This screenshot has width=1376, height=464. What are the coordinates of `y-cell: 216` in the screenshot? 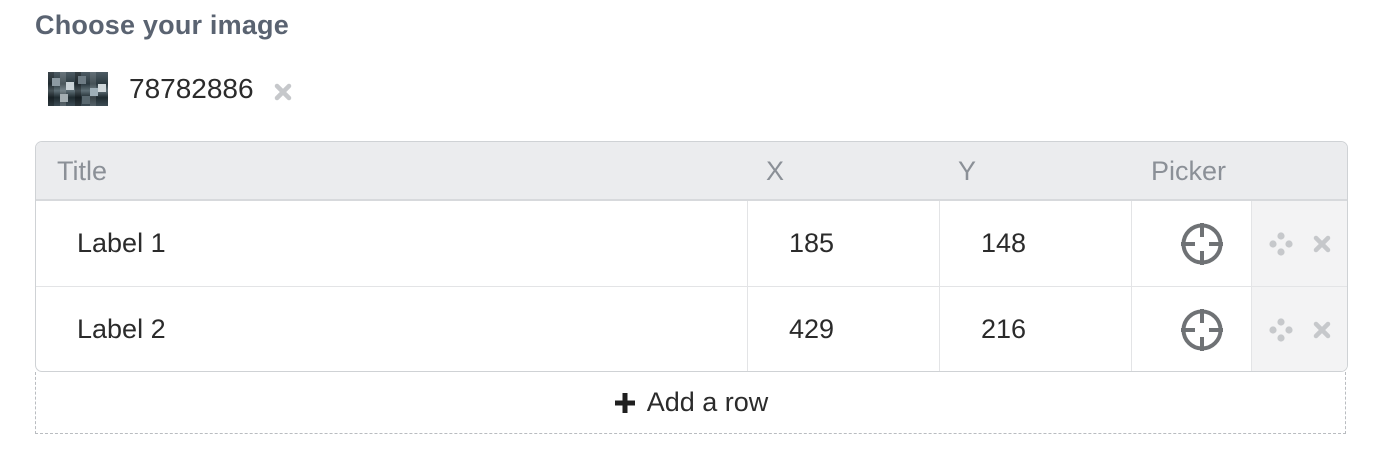 It's located at (1035, 329).